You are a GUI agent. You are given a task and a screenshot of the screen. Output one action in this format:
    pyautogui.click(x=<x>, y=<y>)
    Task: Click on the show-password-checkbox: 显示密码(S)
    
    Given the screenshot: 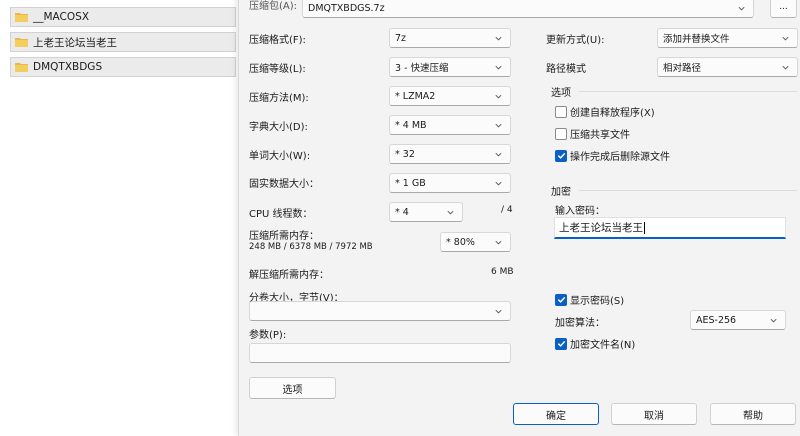 What is the action you would take?
    pyautogui.click(x=589, y=299)
    